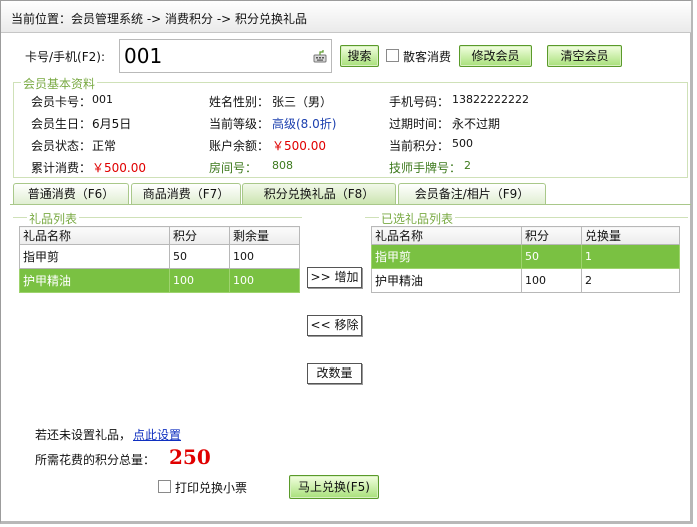 The width and height of the screenshot is (697, 527). Describe the element at coordinates (584, 56) in the screenshot. I see `clear-member-button: 清空会员` at that location.